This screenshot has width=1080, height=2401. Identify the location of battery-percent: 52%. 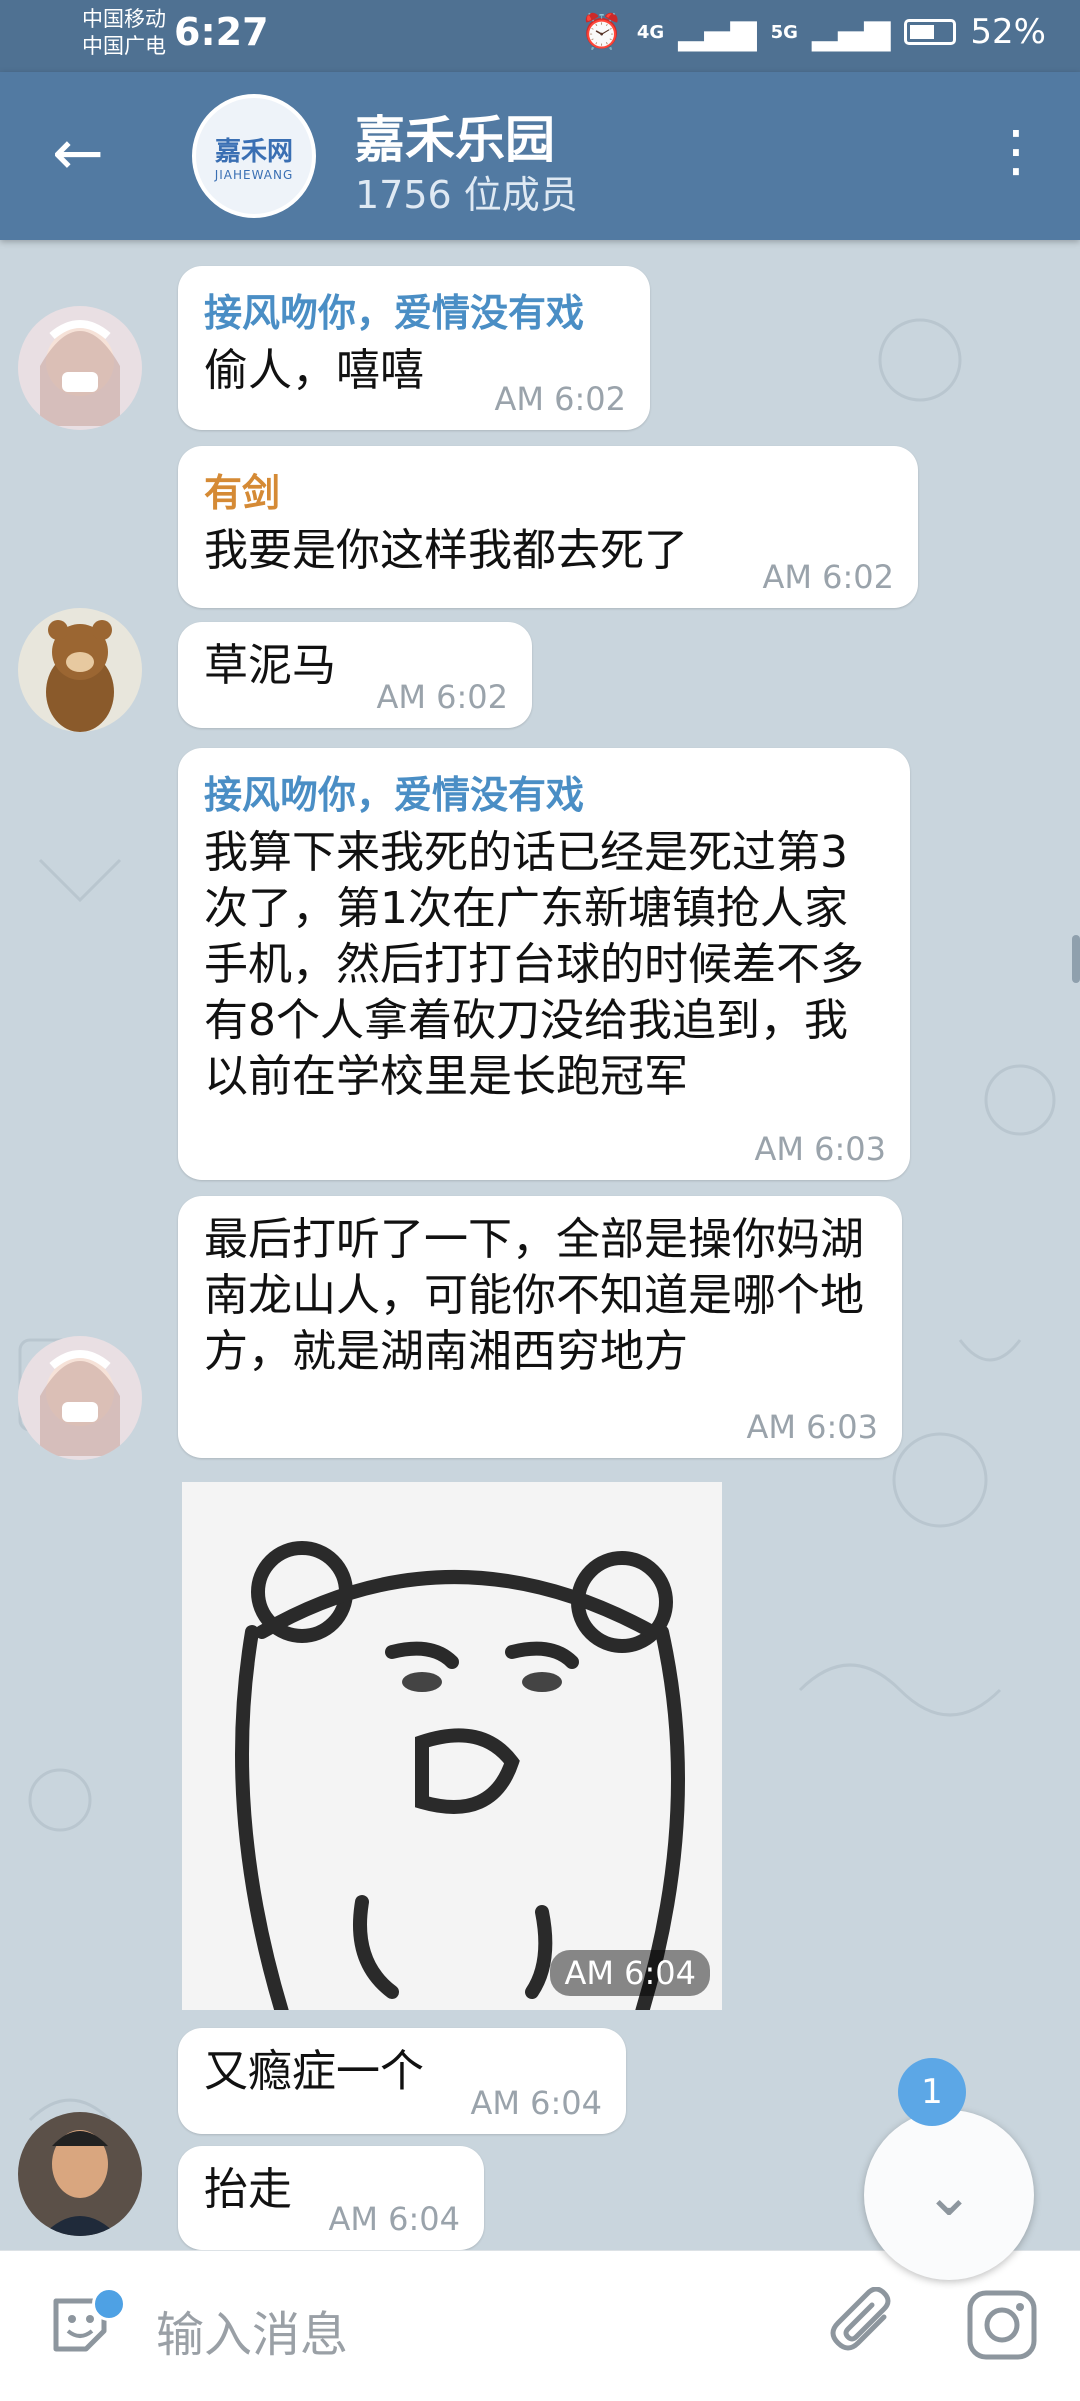
(1008, 32).